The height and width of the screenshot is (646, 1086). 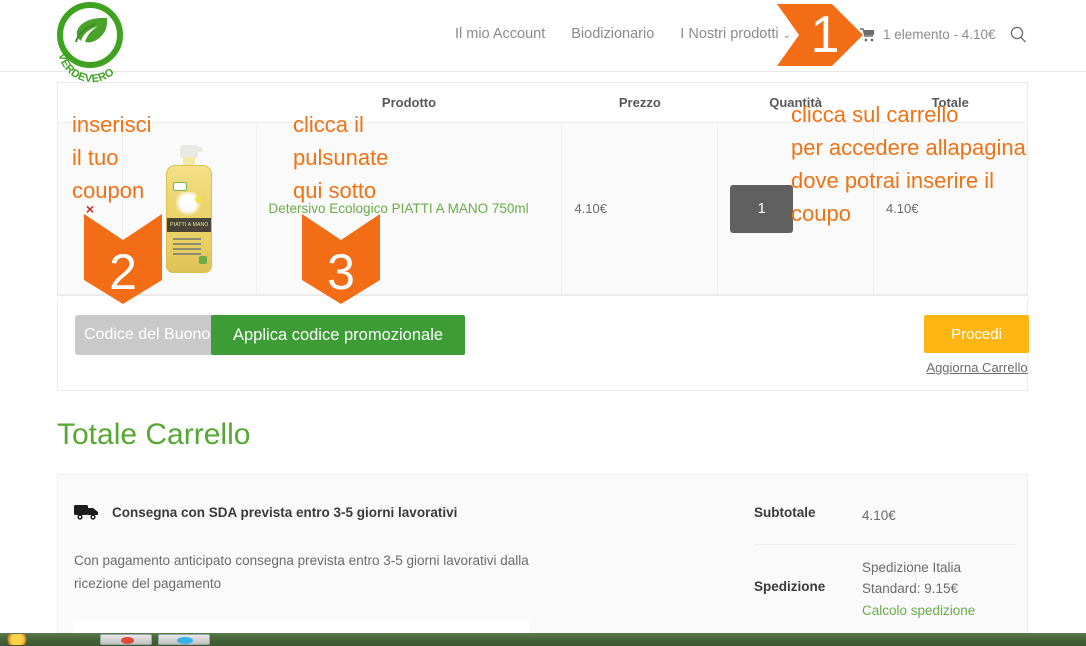 I want to click on col-total: Totale, so click(x=950, y=103).